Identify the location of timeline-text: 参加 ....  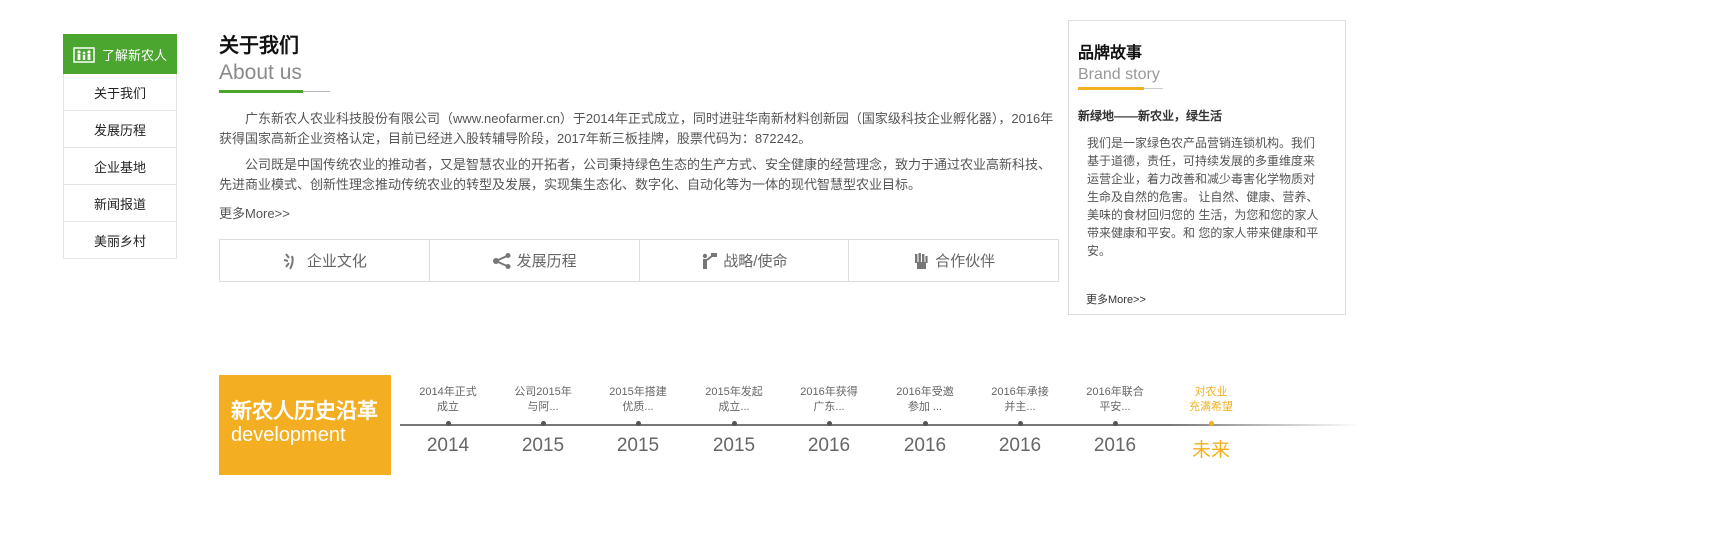
(925, 407).